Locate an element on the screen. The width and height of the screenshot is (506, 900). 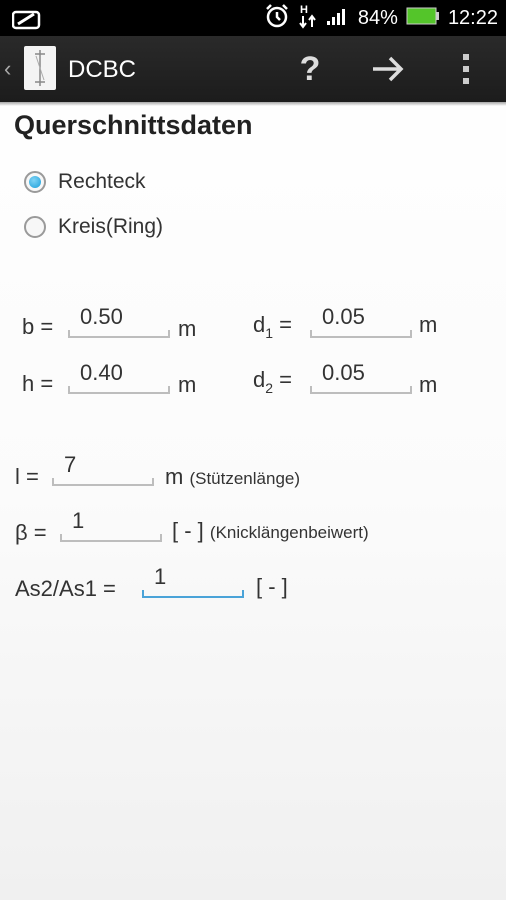
d2-unit: m is located at coordinates (428, 384).